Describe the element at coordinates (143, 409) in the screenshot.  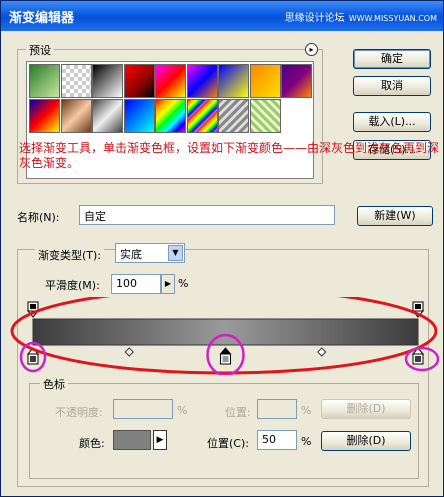
I see `opacity-input` at that location.